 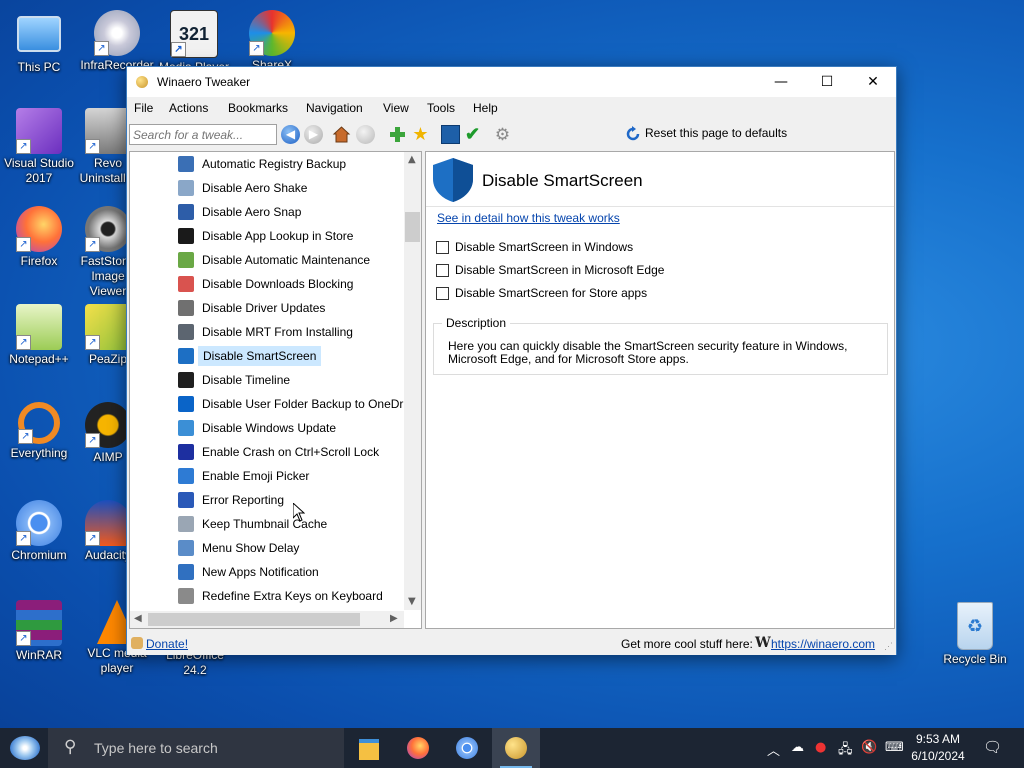 What do you see at coordinates (845, 751) in the screenshot?
I see `network-icon: 🖧` at bounding box center [845, 751].